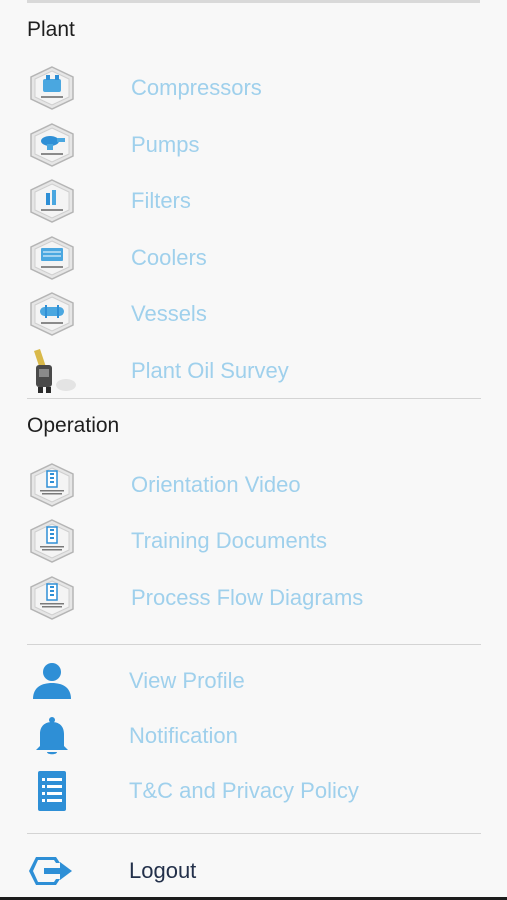 Image resolution: width=507 pixels, height=900 pixels. What do you see at coordinates (229, 540) in the screenshot?
I see `menu-item-label: Training Documents` at bounding box center [229, 540].